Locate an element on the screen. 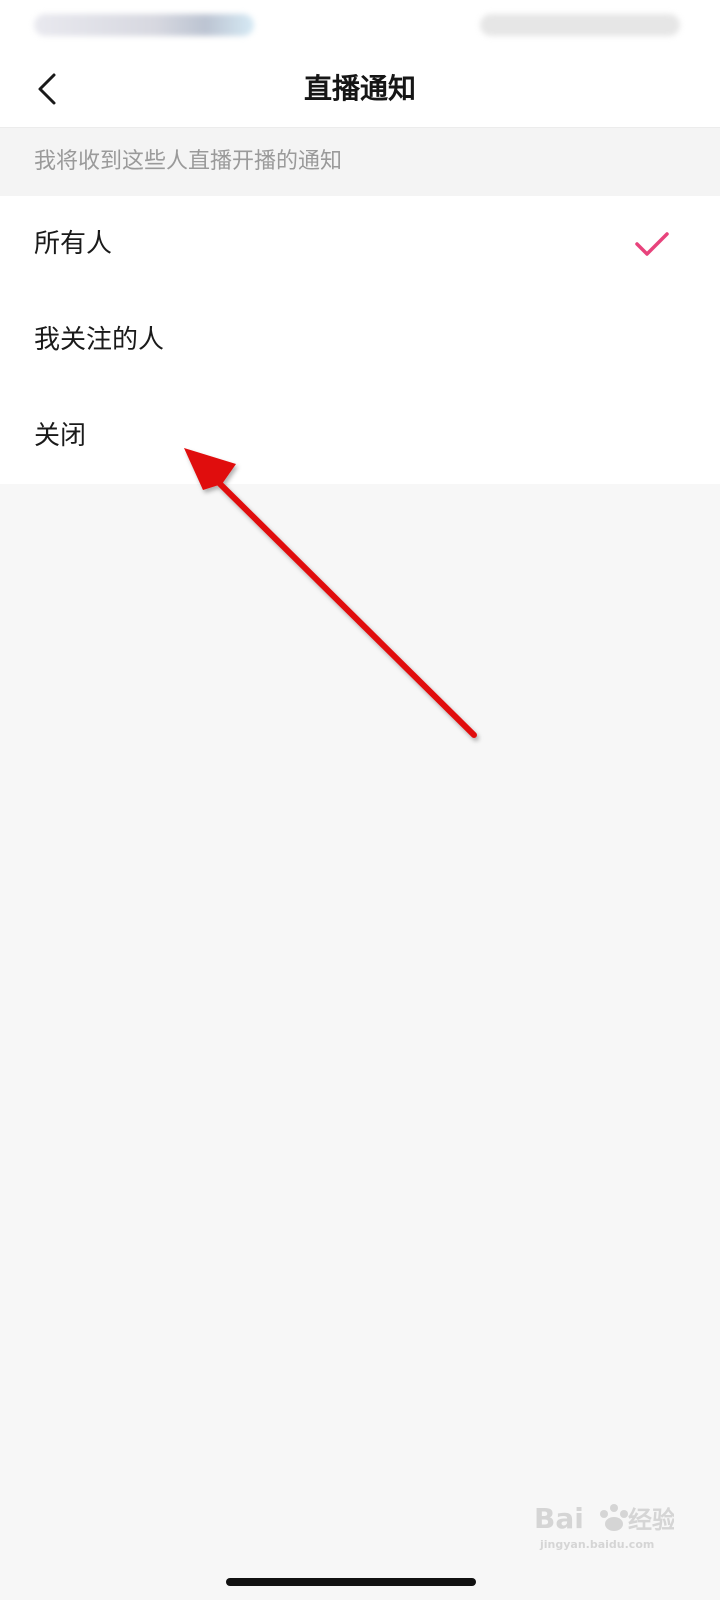  option-label: 关闭 is located at coordinates (60, 436).